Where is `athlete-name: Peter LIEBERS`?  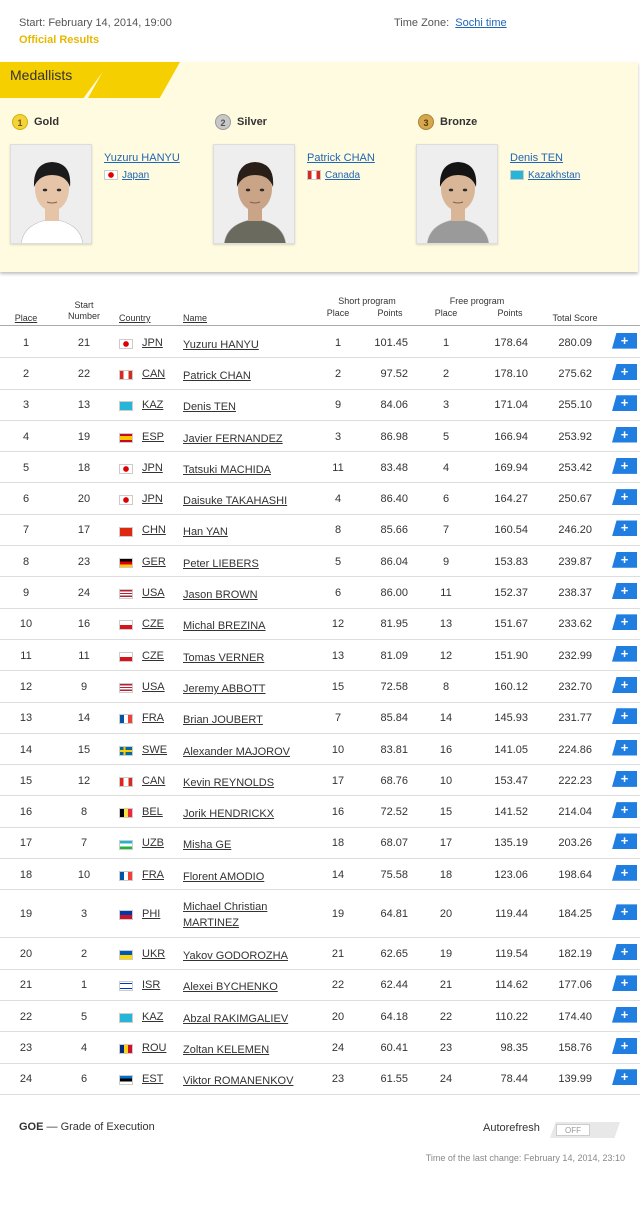 athlete-name: Peter LIEBERS is located at coordinates (243, 564).